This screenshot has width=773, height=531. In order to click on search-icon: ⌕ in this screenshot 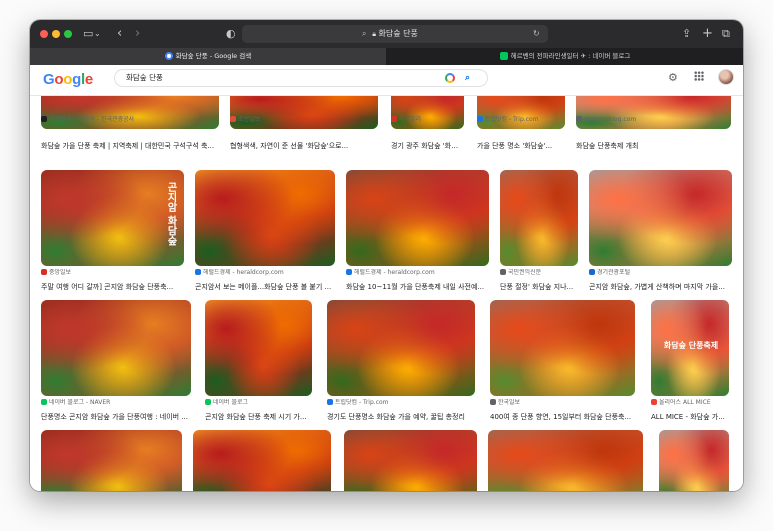, I will do `click(467, 78)`.